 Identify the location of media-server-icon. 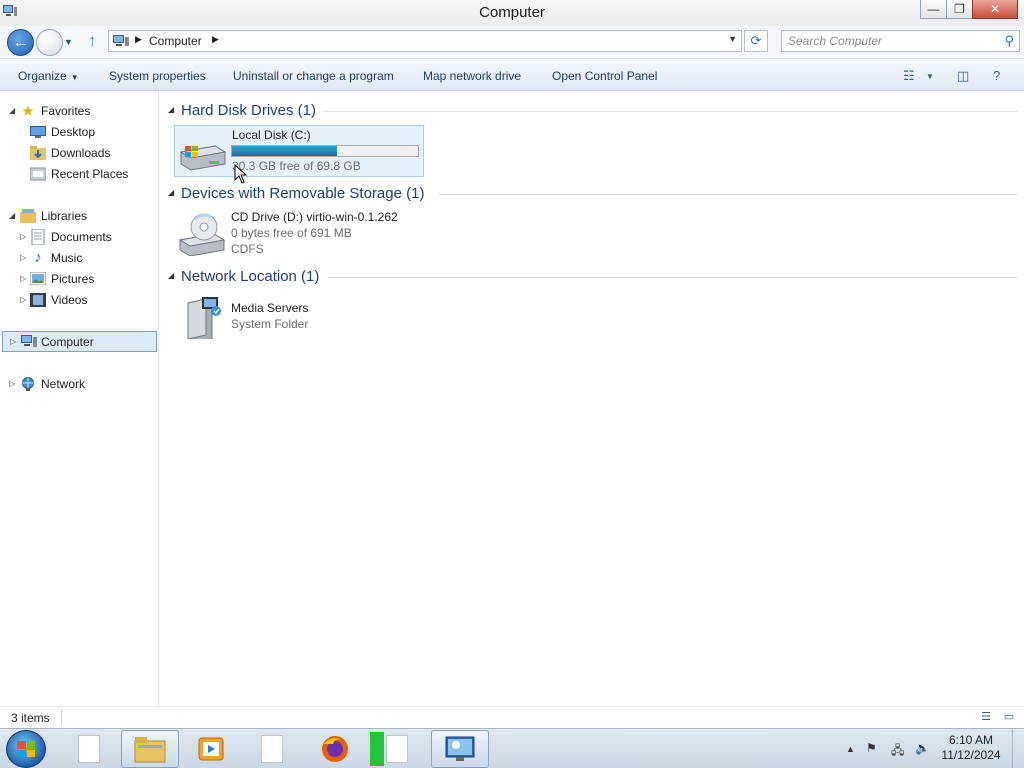
(204, 318).